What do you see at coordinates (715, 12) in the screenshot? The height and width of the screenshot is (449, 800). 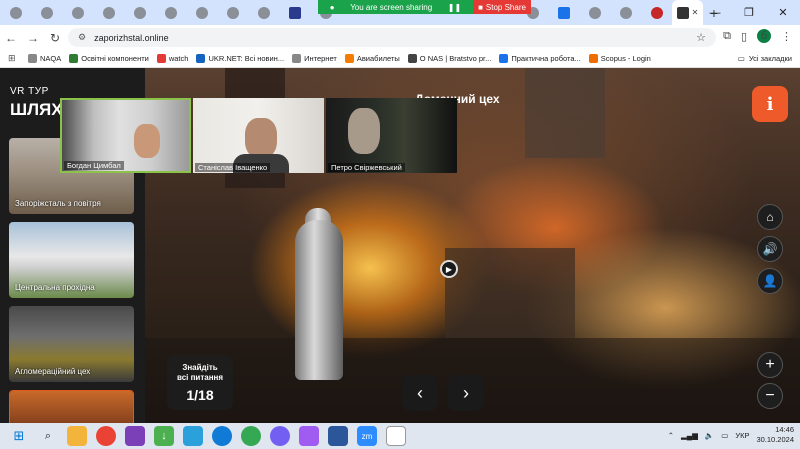 I see `minimize-icon: —` at bounding box center [715, 12].